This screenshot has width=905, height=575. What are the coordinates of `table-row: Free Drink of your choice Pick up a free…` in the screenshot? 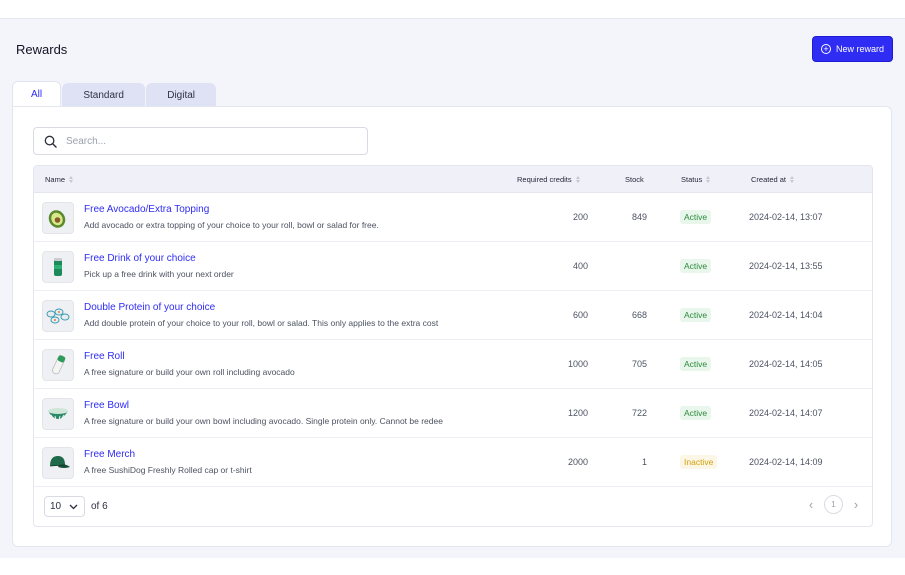 It's located at (453, 266).